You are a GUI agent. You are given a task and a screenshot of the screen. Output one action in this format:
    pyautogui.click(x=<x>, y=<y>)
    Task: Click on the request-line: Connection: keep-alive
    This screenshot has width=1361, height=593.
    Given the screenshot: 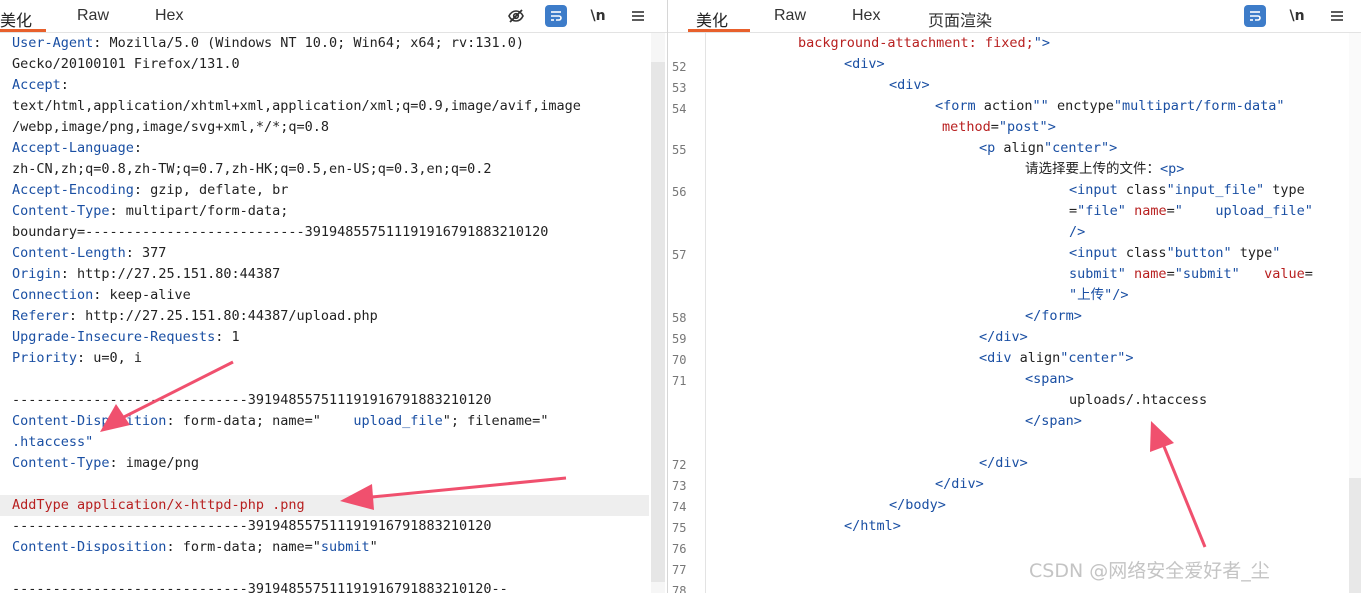 What is the action you would take?
    pyautogui.click(x=101, y=295)
    